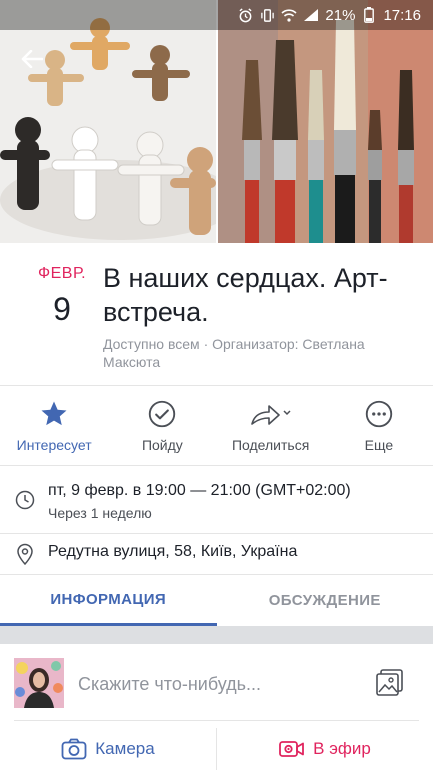 The height and width of the screenshot is (770, 433). I want to click on share-icon, so click(271, 414).